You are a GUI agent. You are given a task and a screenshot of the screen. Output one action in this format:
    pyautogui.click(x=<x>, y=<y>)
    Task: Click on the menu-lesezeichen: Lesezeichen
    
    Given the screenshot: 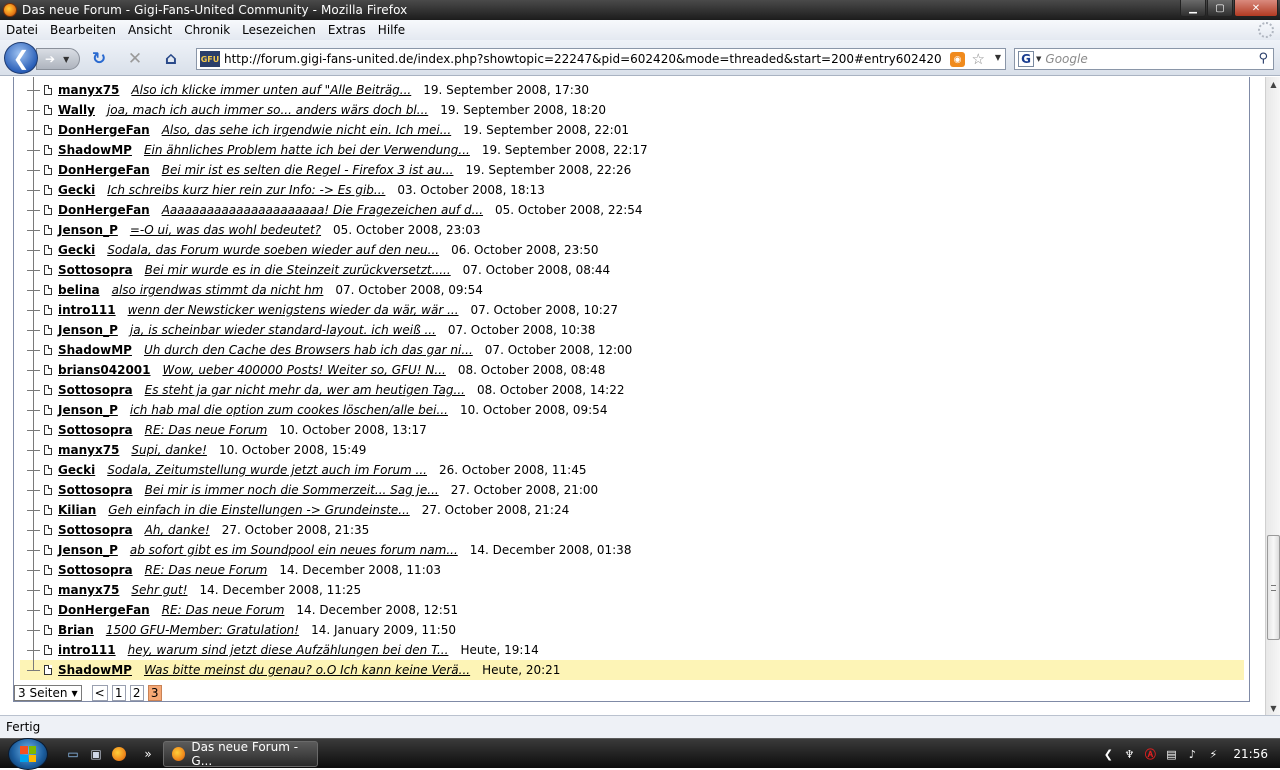 What is the action you would take?
    pyautogui.click(x=279, y=30)
    